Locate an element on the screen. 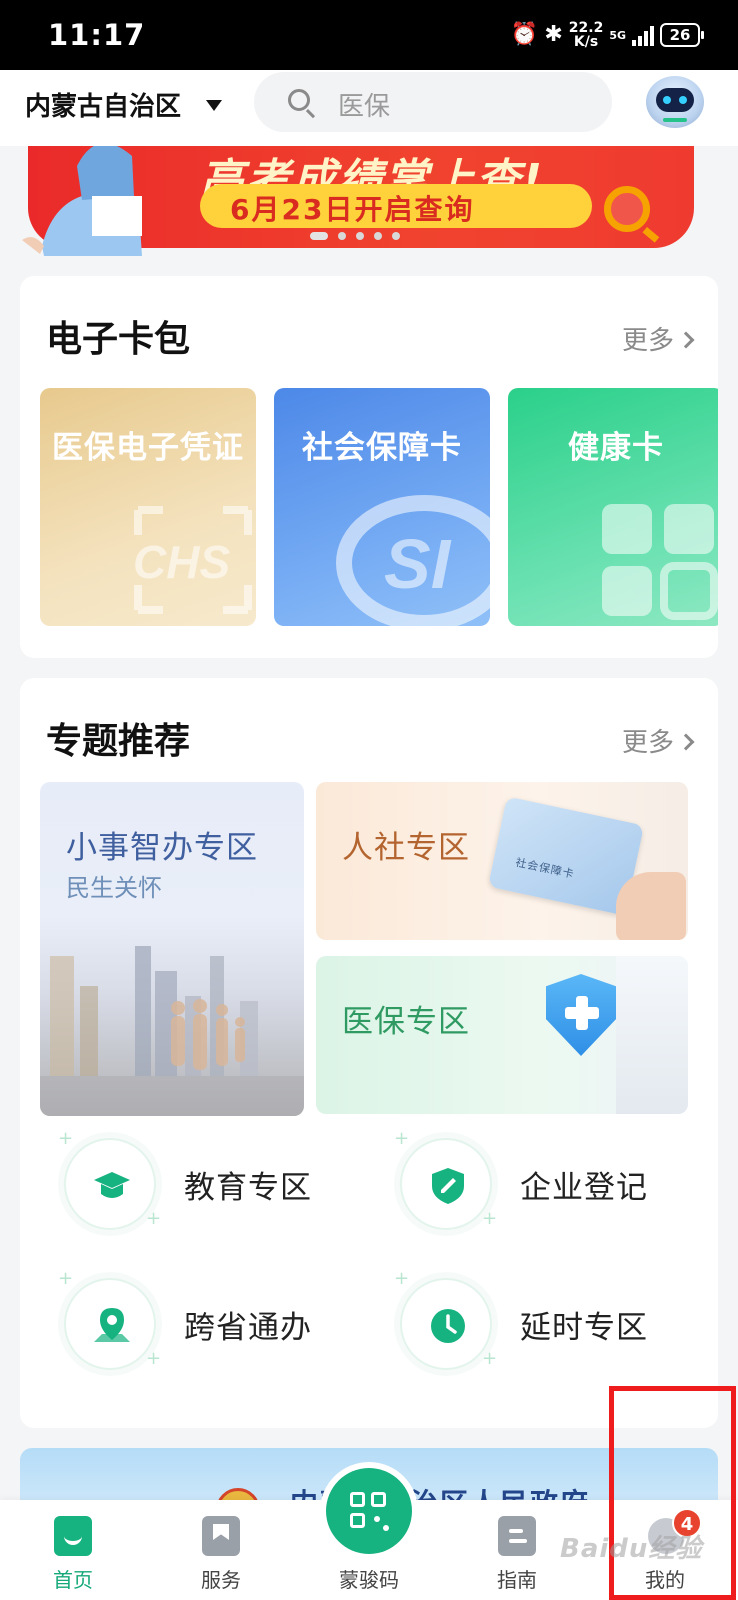 The height and width of the screenshot is (1600, 738). health-card: 健康卡 is located at coordinates (613, 507).